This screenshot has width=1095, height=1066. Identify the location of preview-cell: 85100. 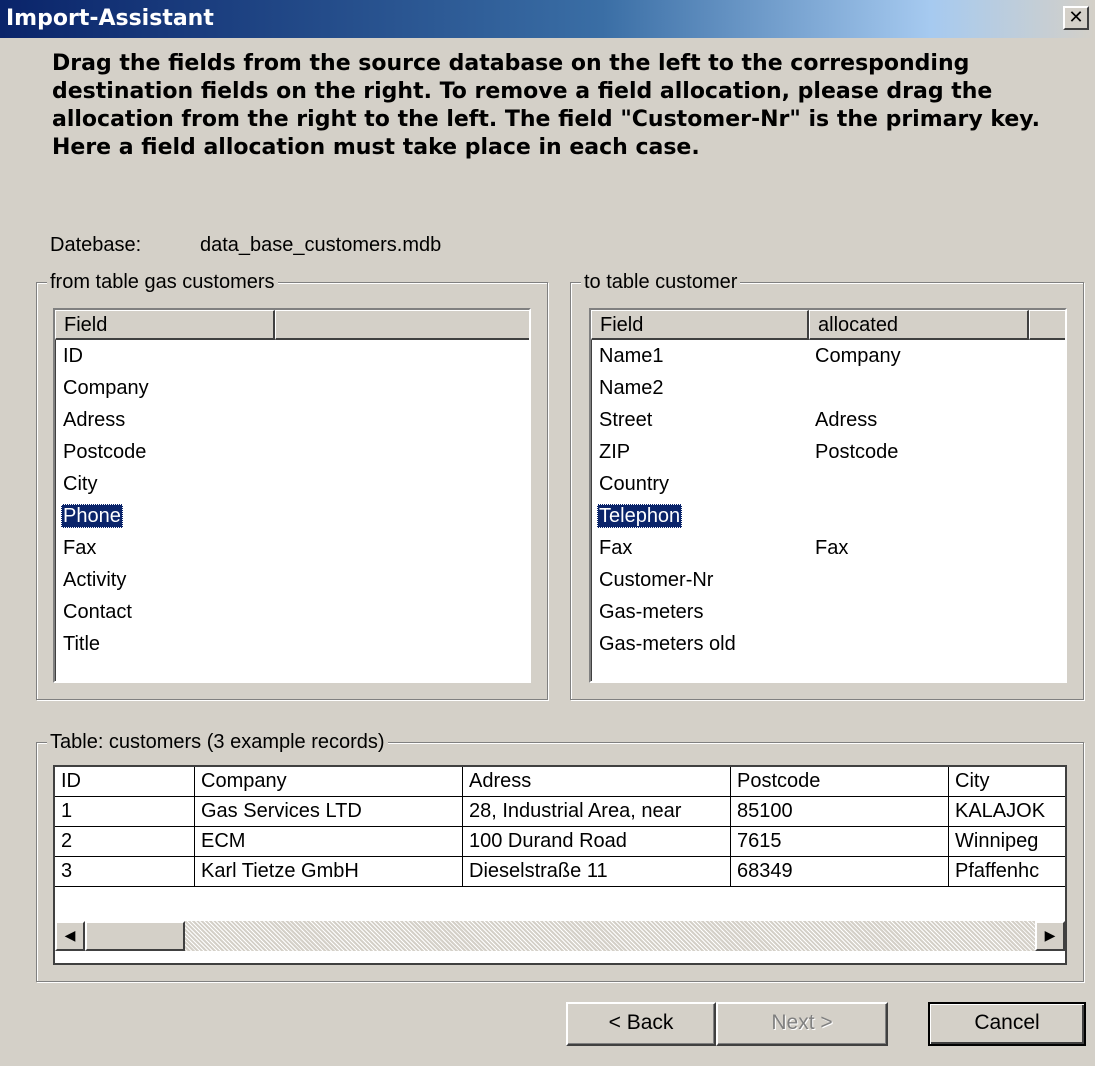
(840, 812).